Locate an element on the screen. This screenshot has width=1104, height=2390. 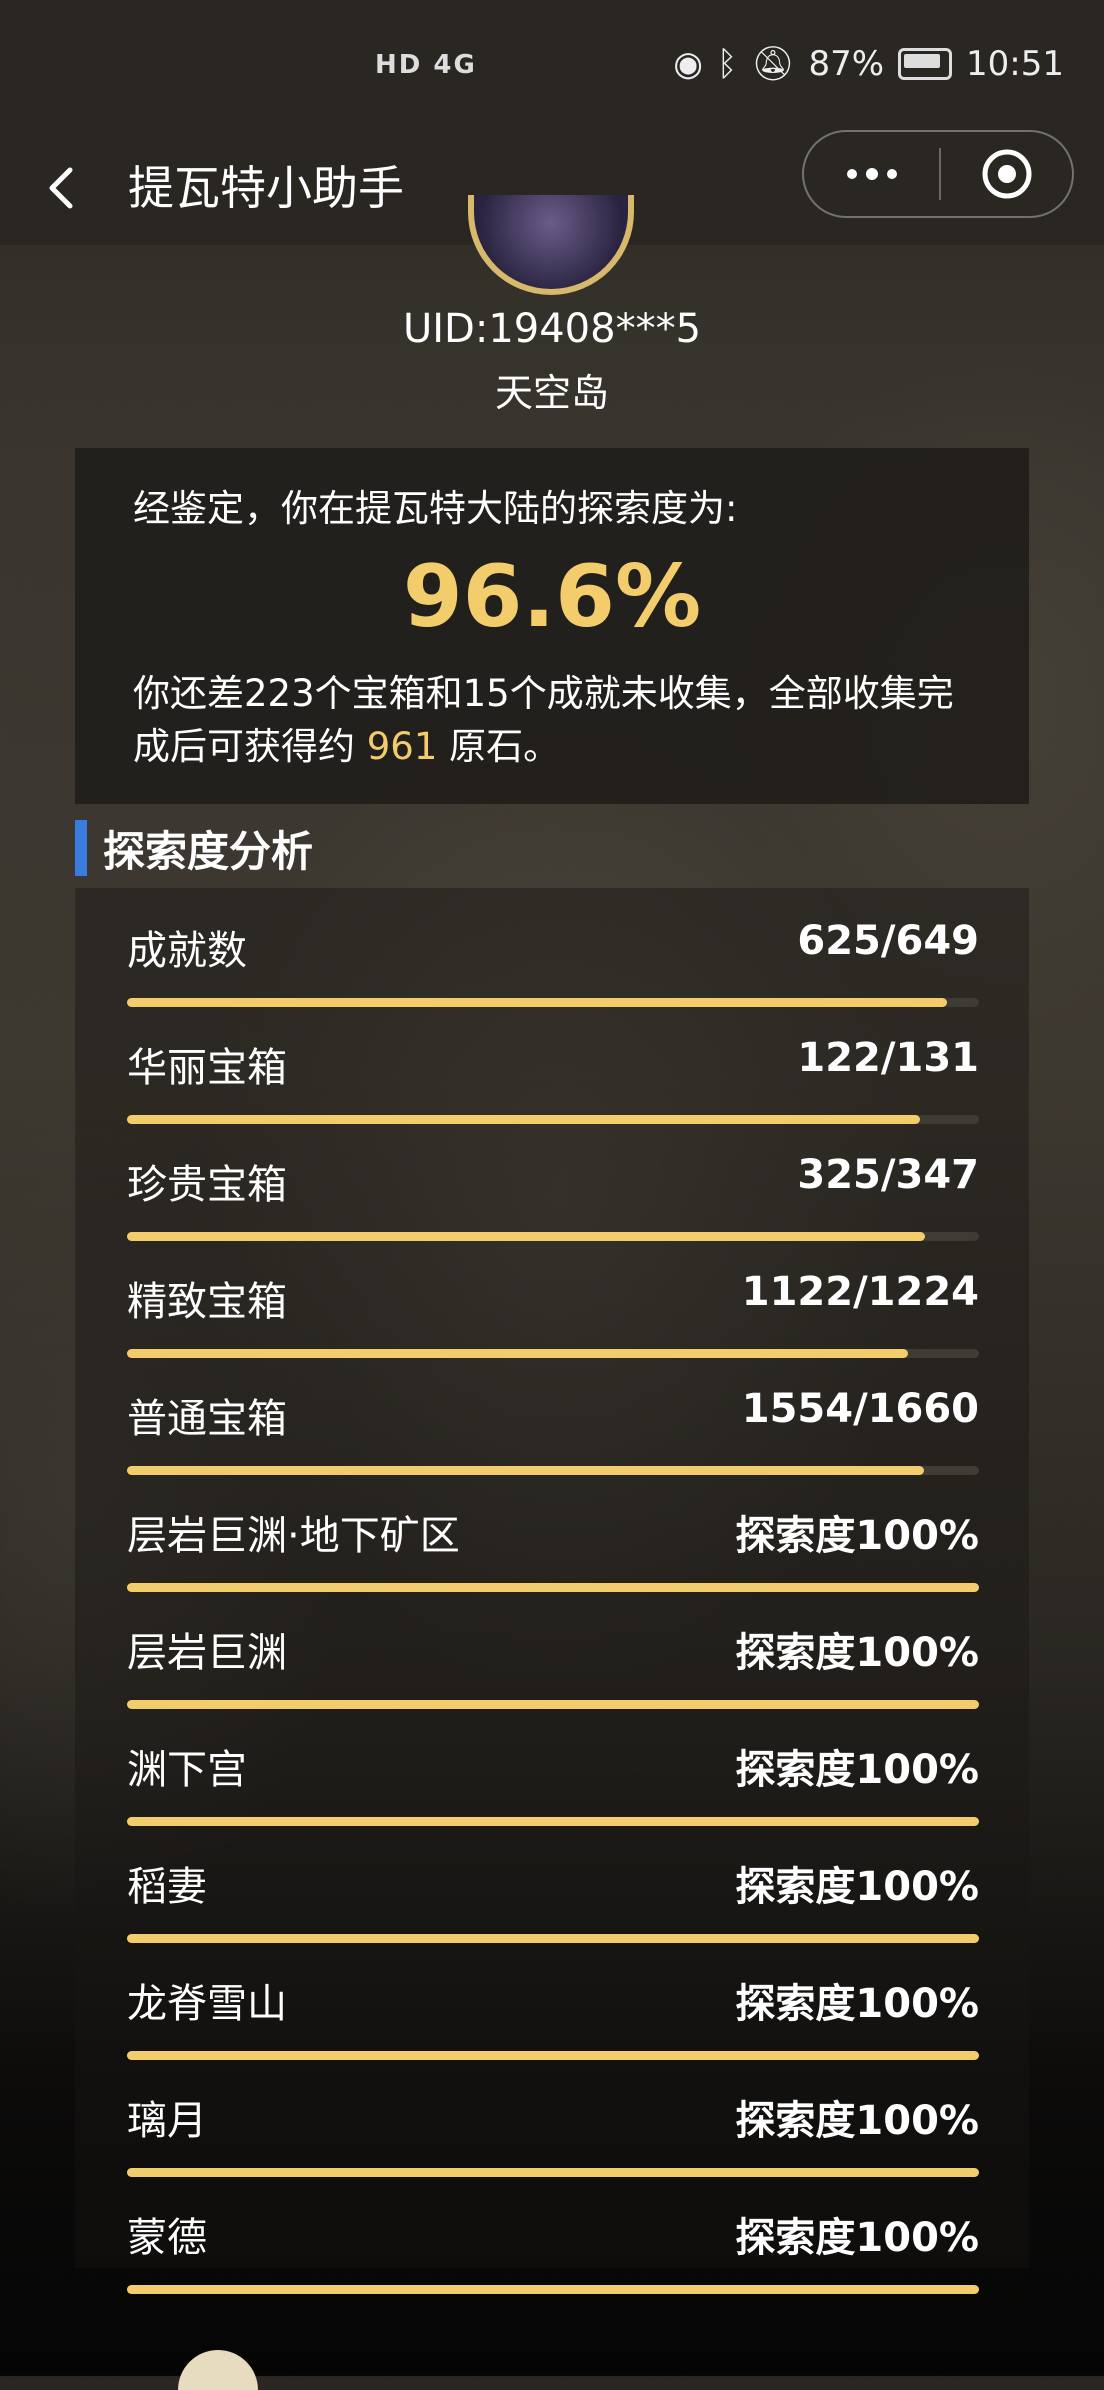
target-circle-icon is located at coordinates (1006, 174).